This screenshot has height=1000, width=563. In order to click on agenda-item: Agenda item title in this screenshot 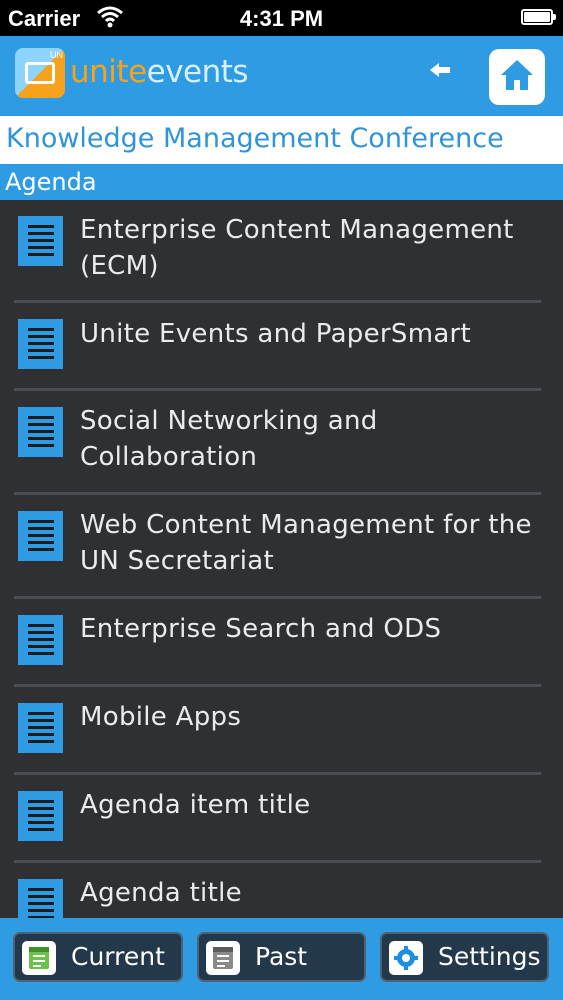, I will do `click(277, 819)`.